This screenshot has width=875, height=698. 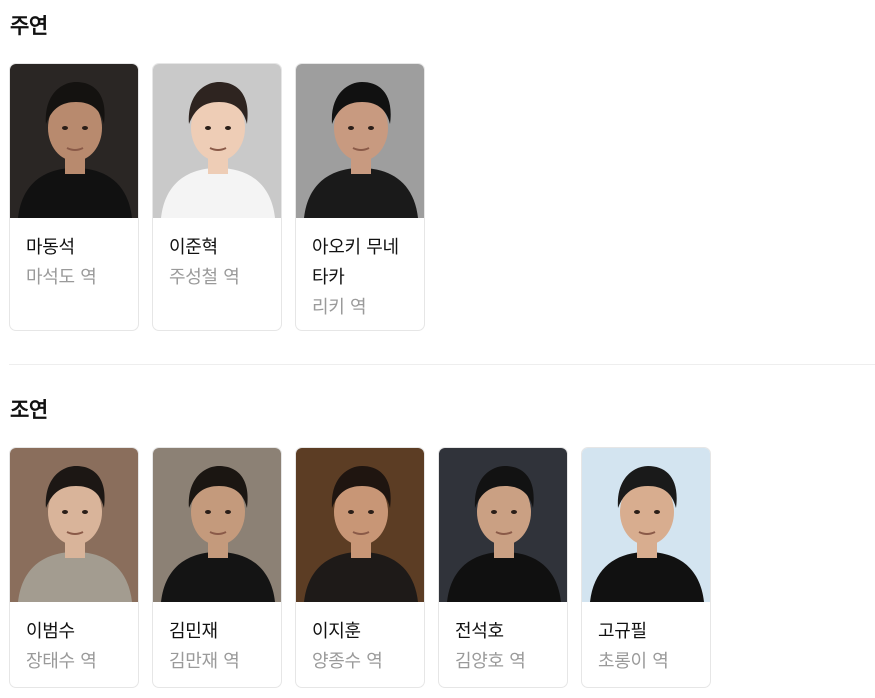 What do you see at coordinates (359, 263) in the screenshot?
I see `actor-name: 아오키 무네타카` at bounding box center [359, 263].